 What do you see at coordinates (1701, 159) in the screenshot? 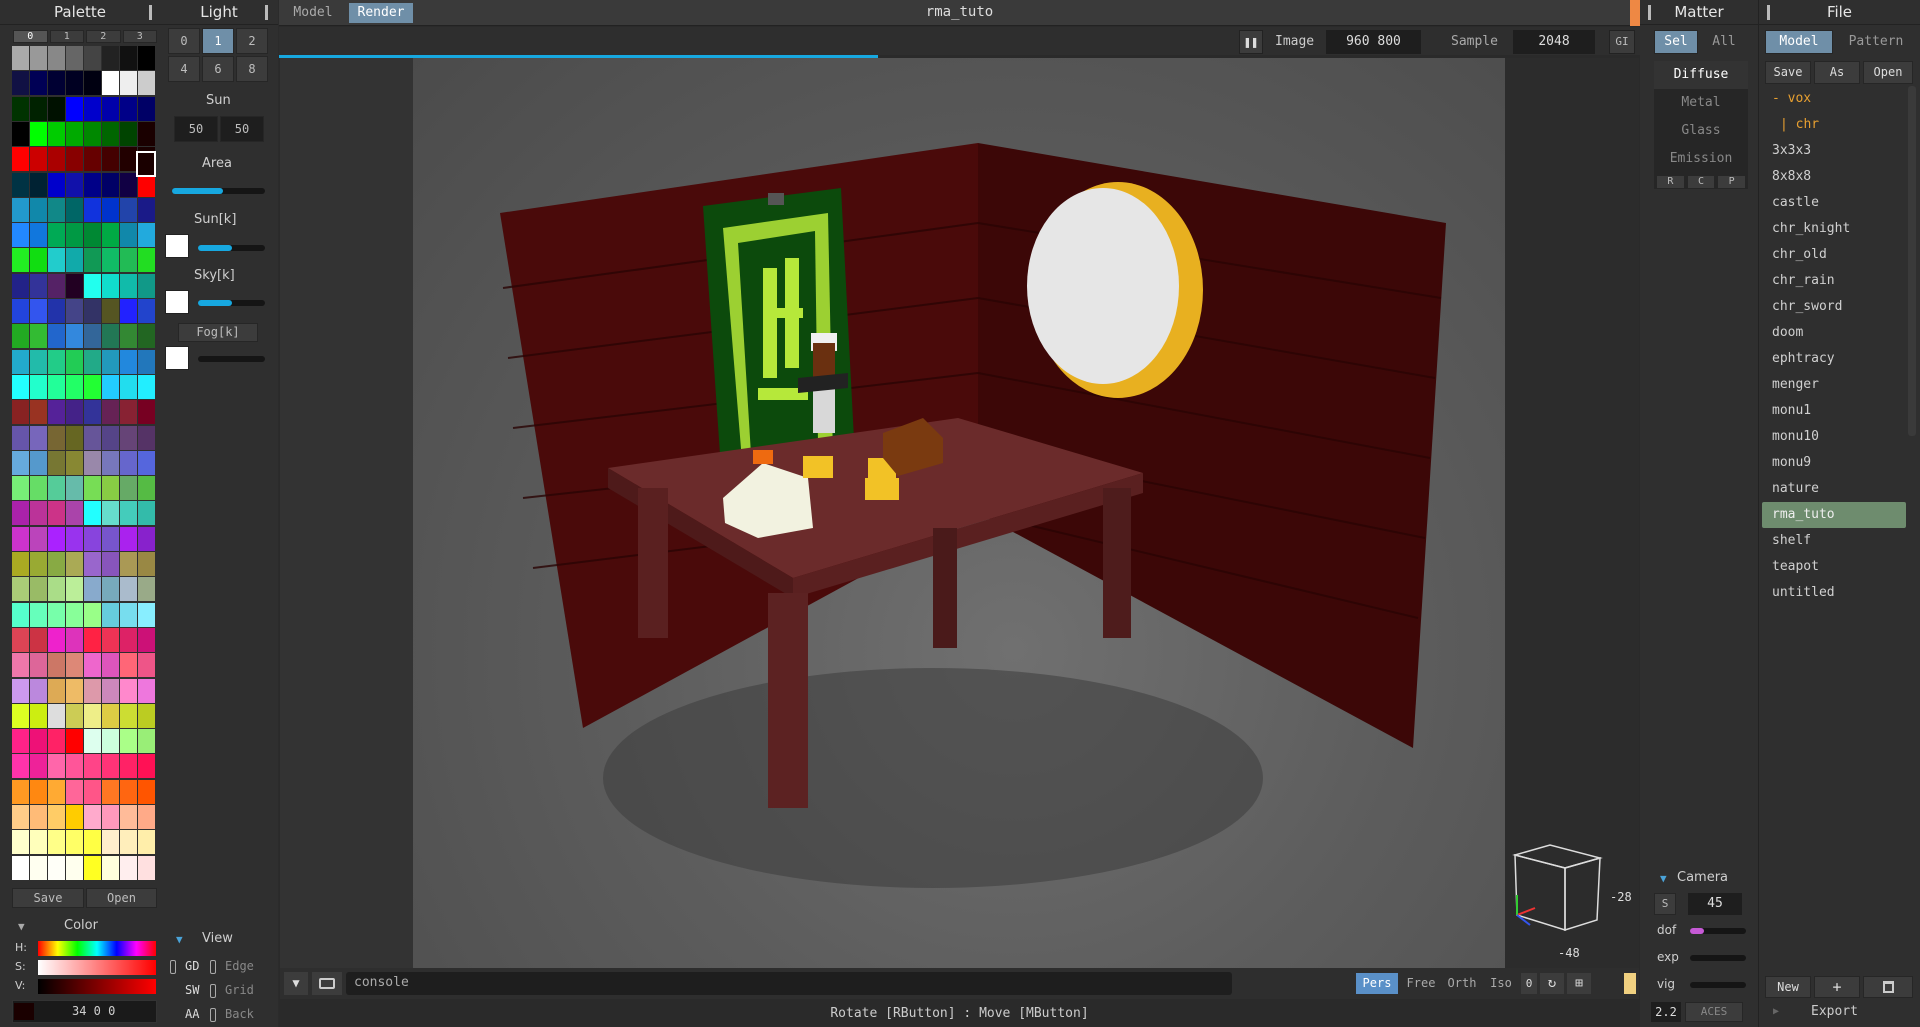
I see `material-emission: Emission` at bounding box center [1701, 159].